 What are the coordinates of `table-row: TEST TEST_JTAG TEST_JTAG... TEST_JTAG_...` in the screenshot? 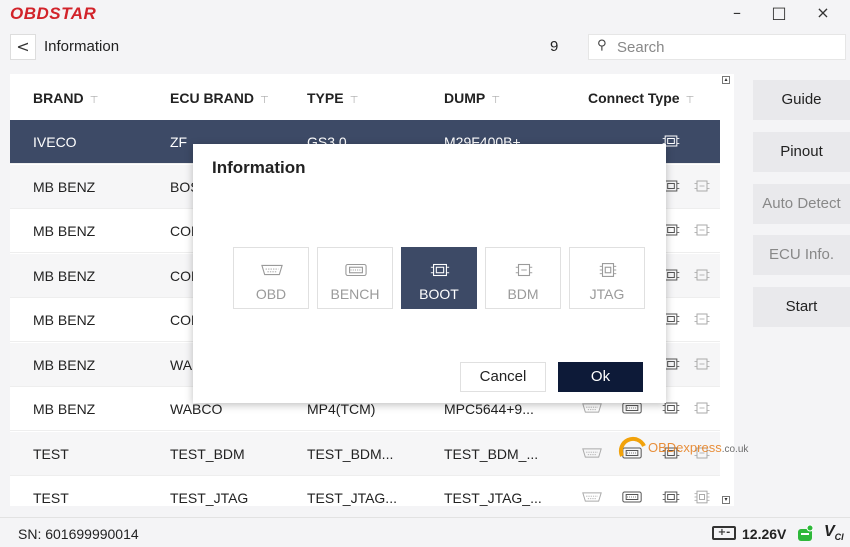 It's located at (368, 491).